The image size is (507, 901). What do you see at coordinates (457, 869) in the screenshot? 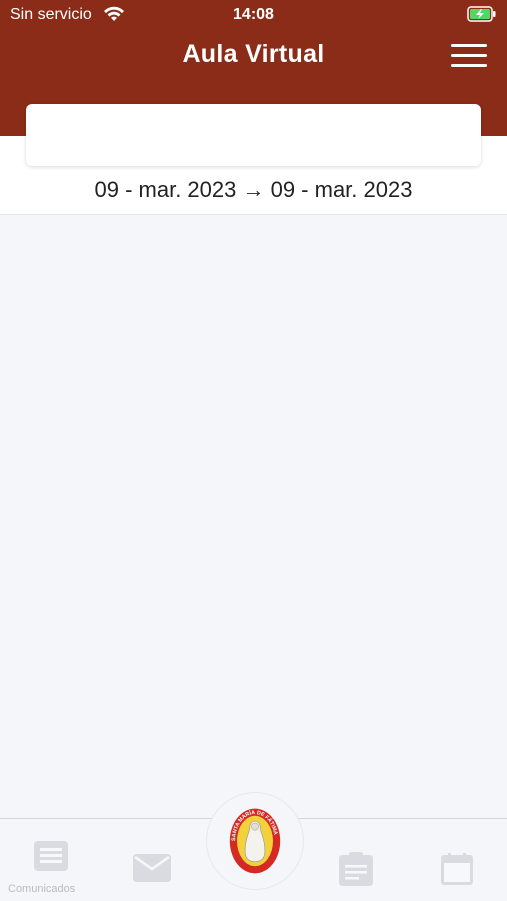
I see `calendar-icon` at bounding box center [457, 869].